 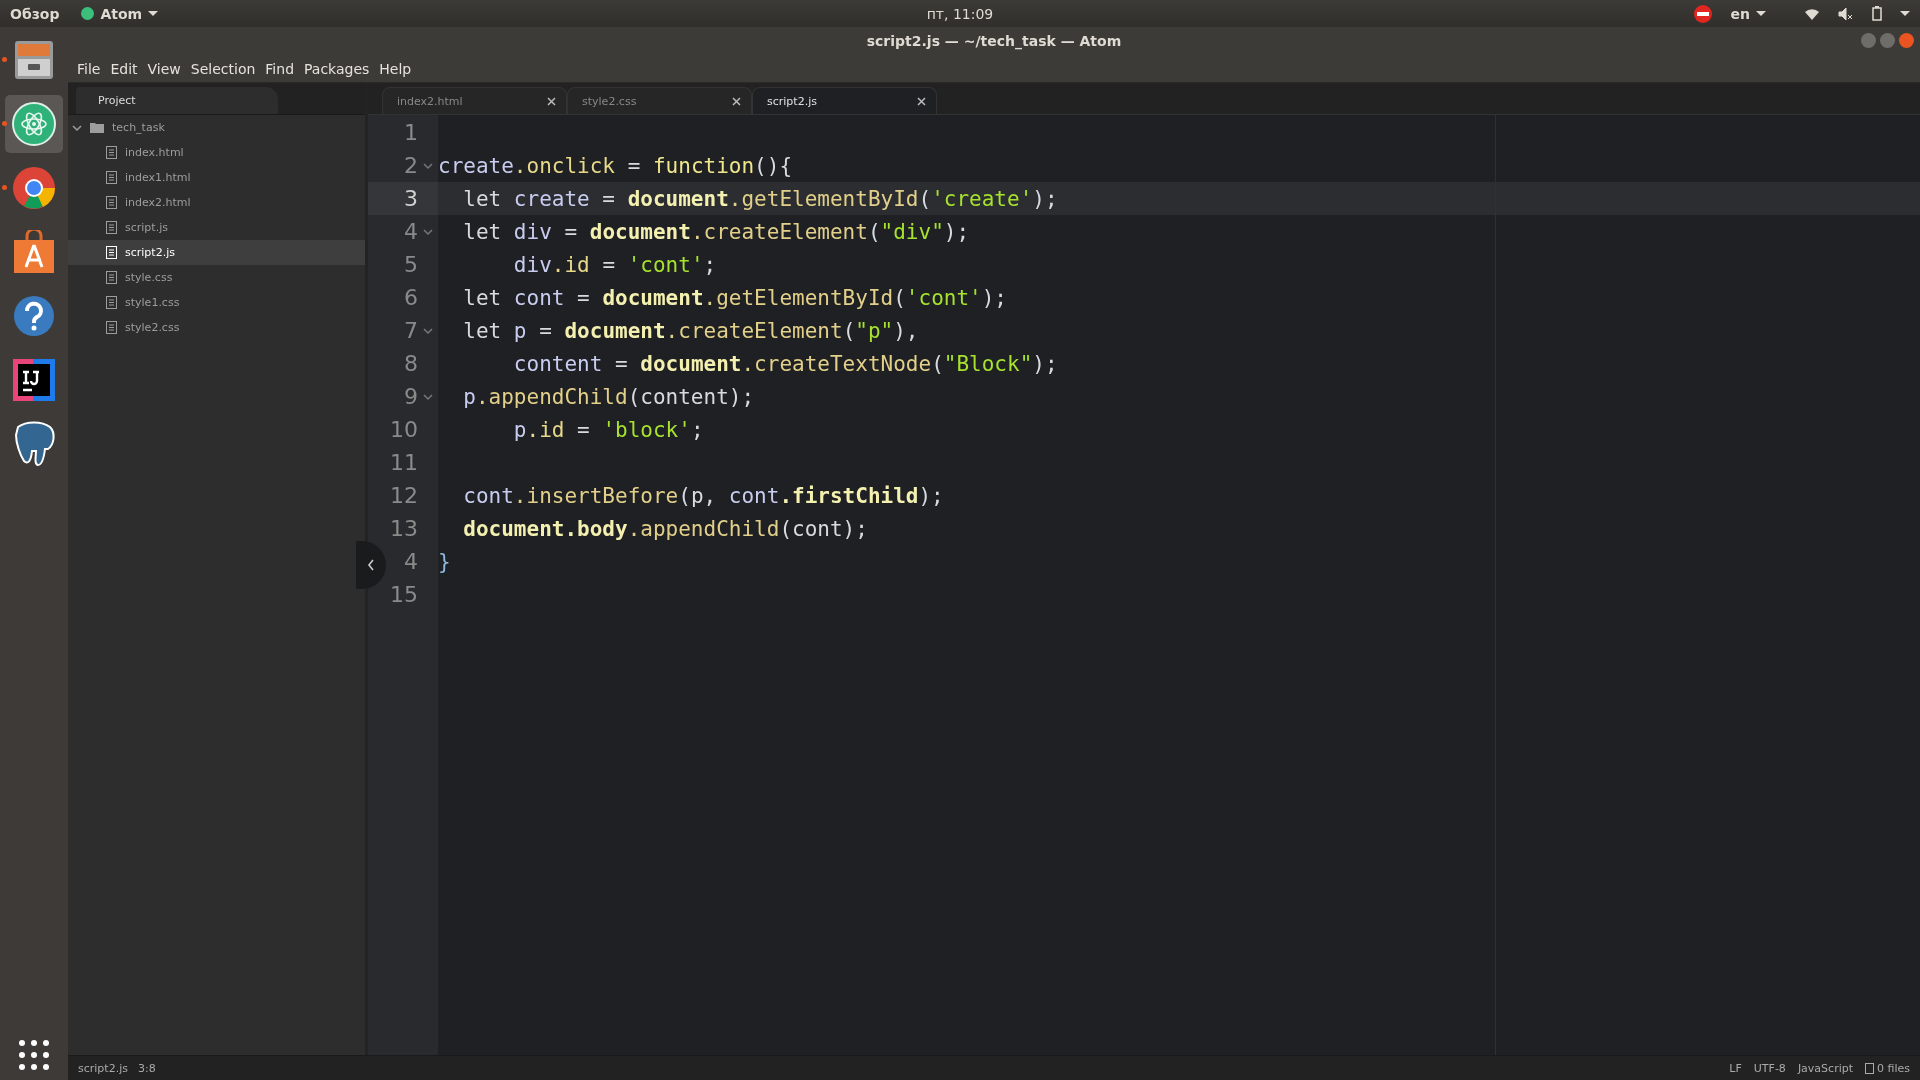 I want to click on folder-icon, so click(x=97, y=127).